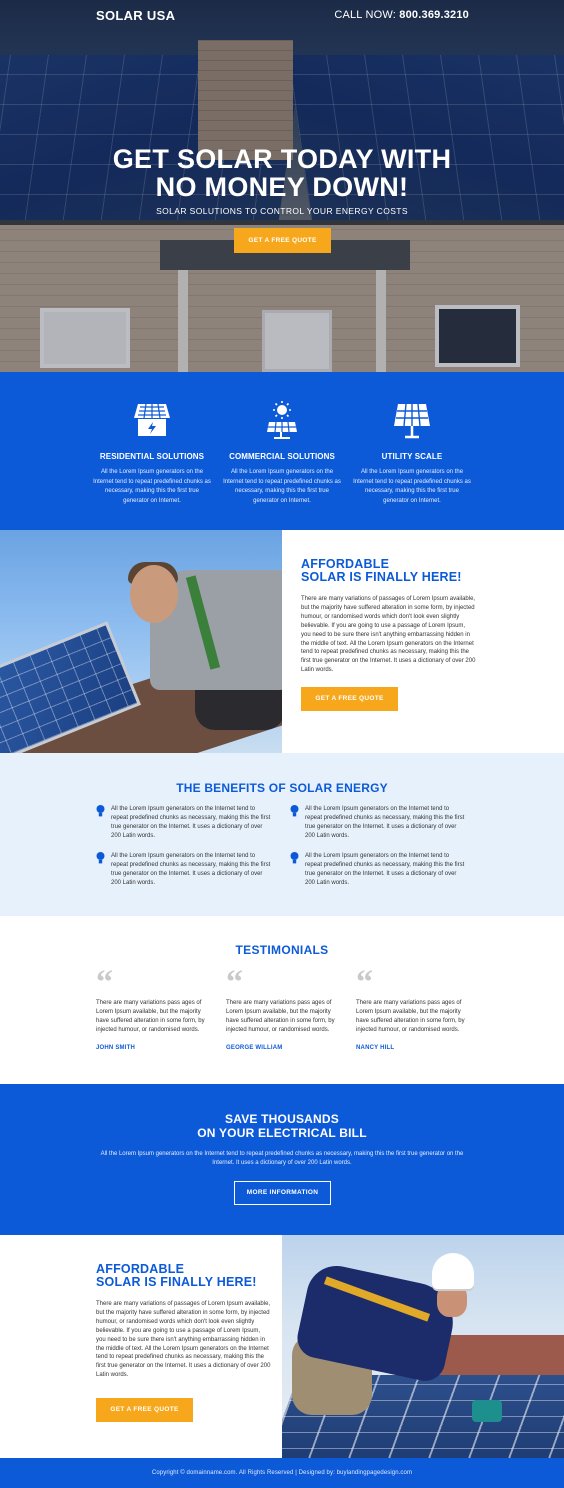 The height and width of the screenshot is (1488, 564). What do you see at coordinates (282, 1193) in the screenshot?
I see `more-information-button: MORE INFORMATION` at bounding box center [282, 1193].